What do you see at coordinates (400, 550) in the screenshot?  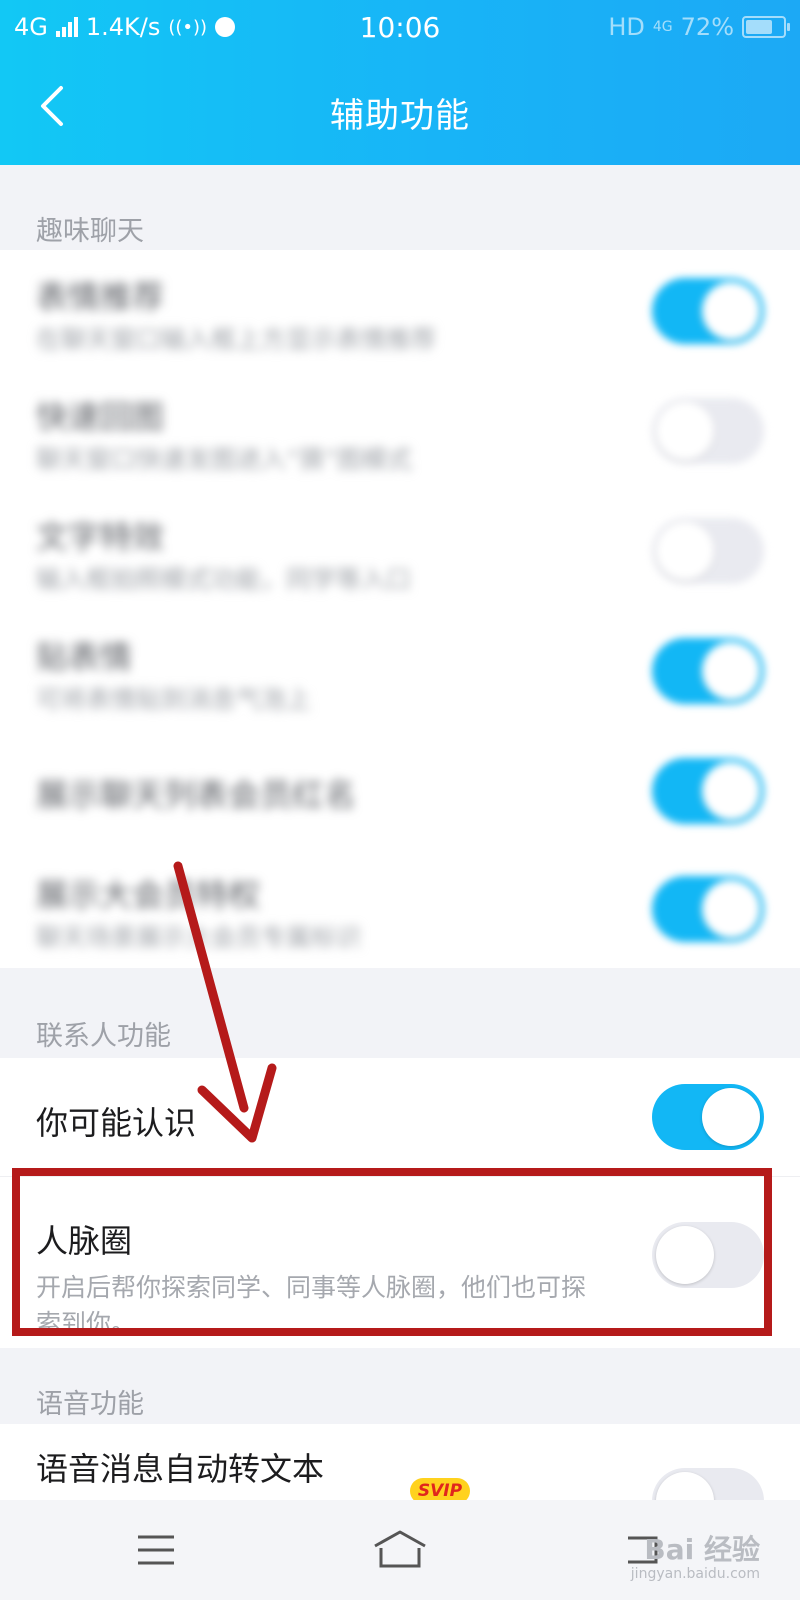 I see `setting-row: 文字特效 输入框拍照模式功能，同学等入口` at bounding box center [400, 550].